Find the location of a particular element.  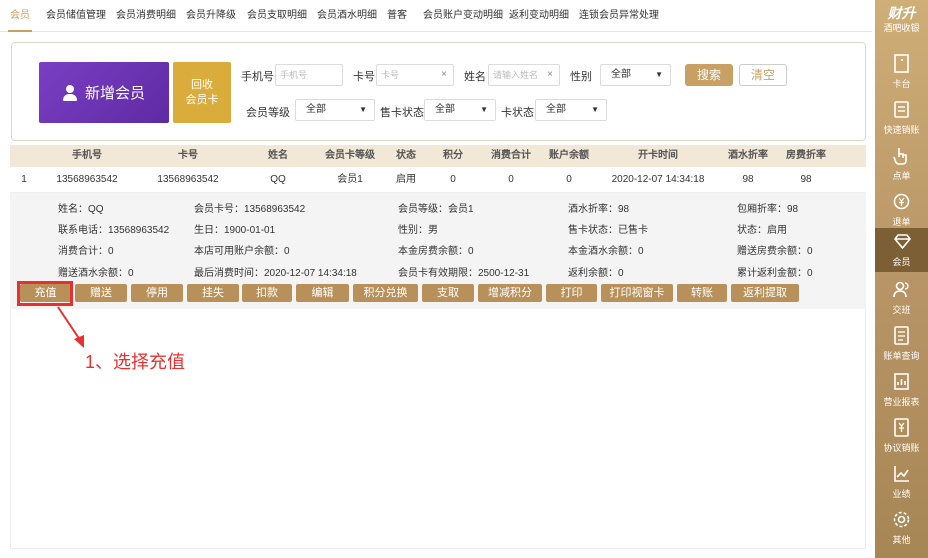

detail-field: 本店可用账户余额：0 is located at coordinates (242, 251).